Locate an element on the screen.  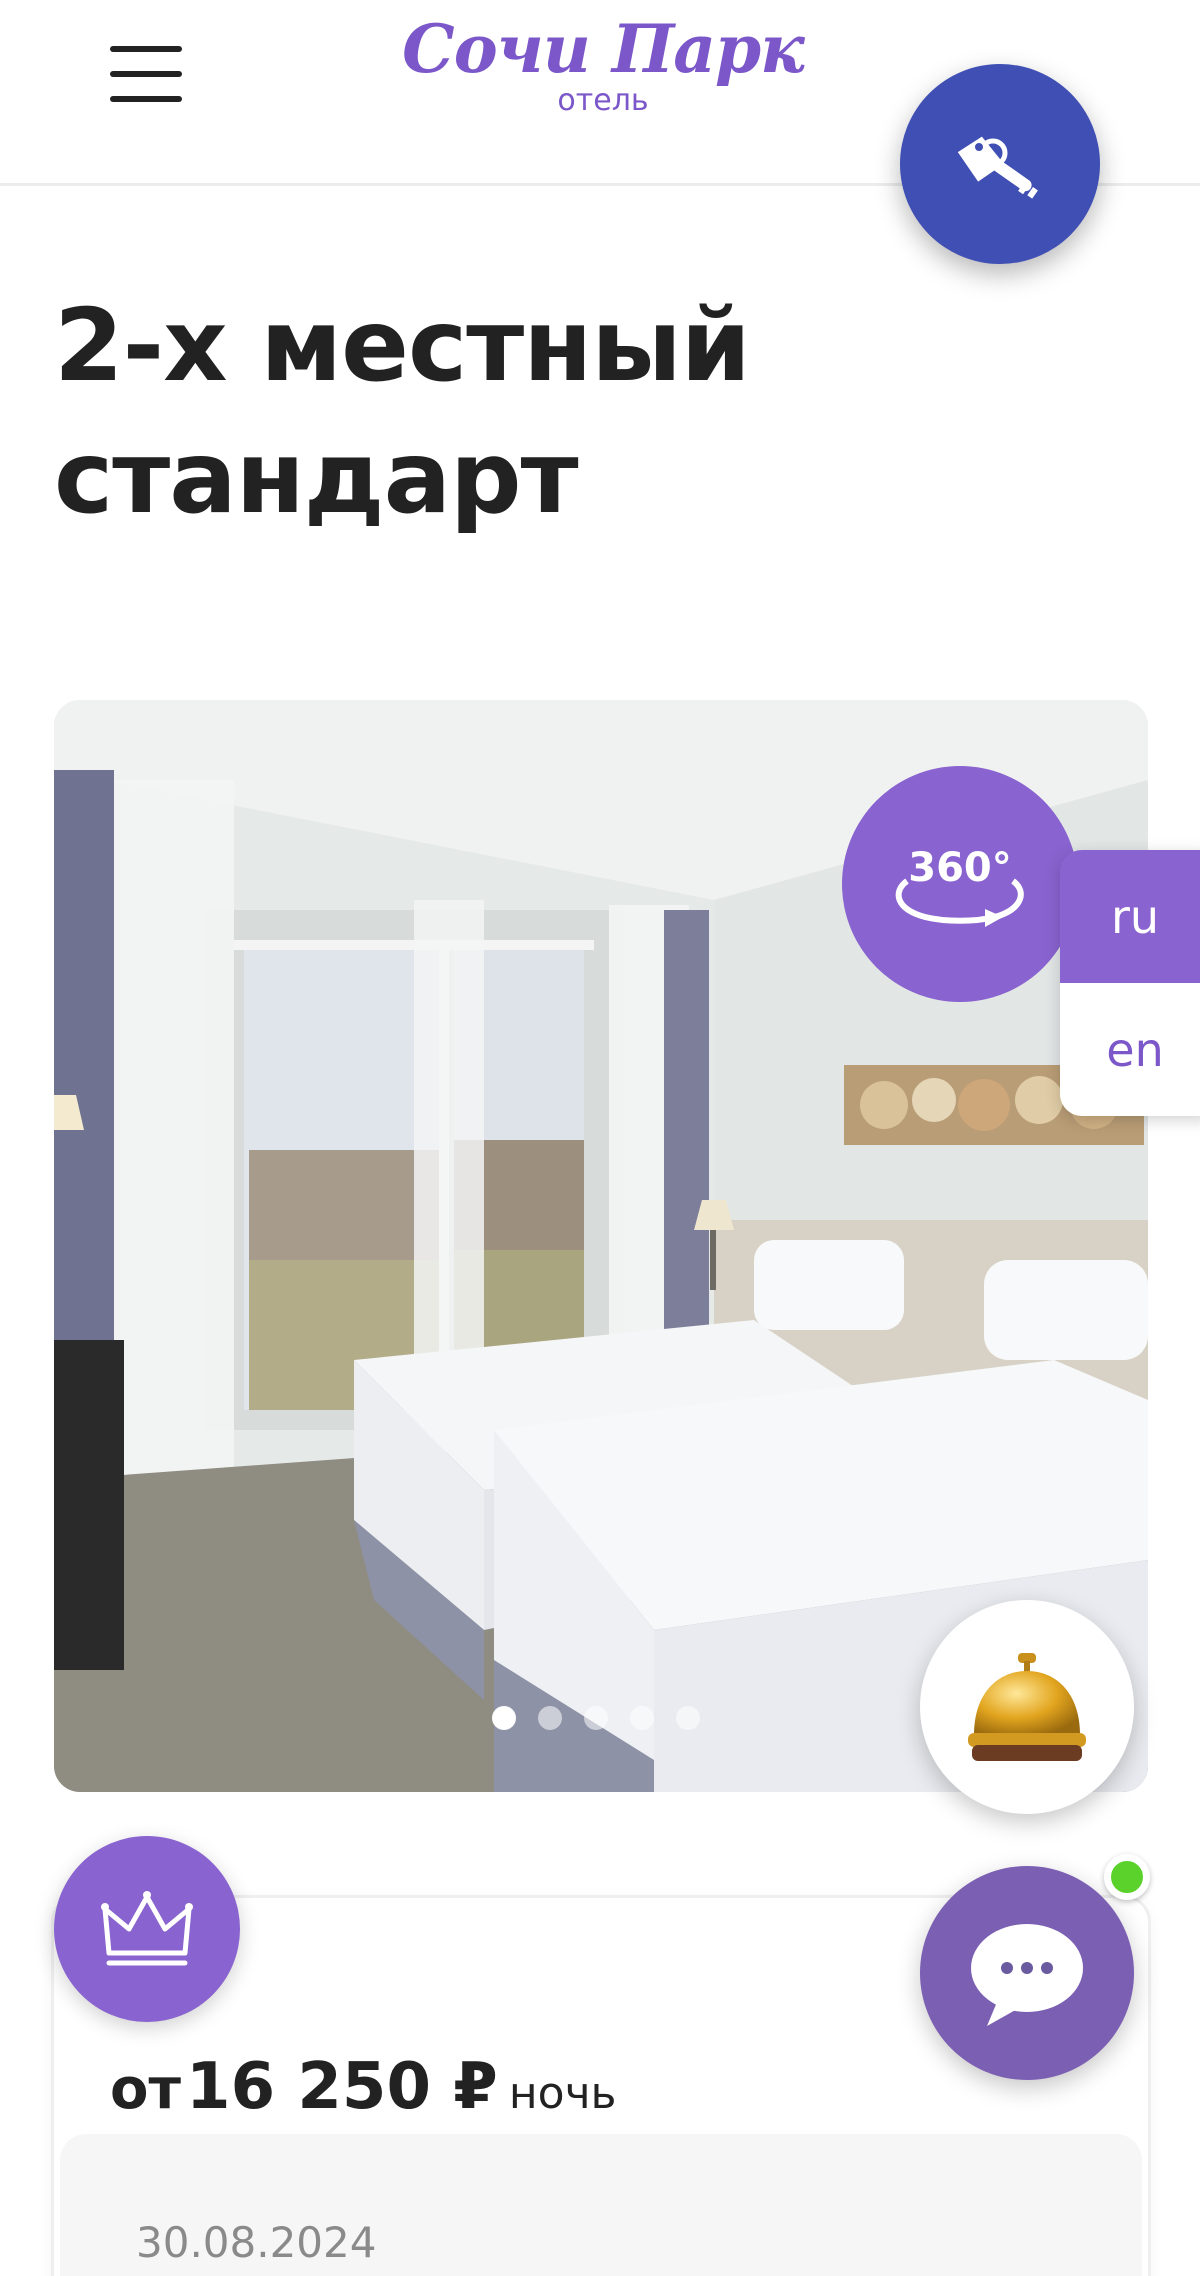
price-line: от 16 250 ₽ ночь is located at coordinates (363, 2087).